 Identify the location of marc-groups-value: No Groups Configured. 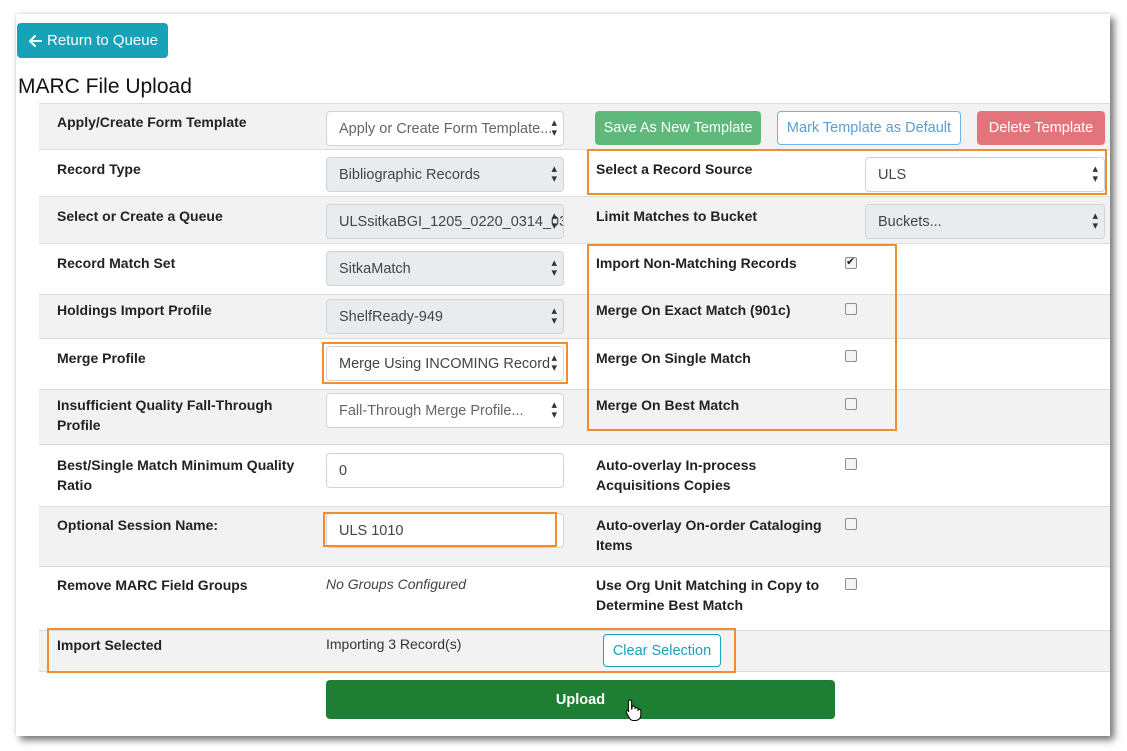
(396, 584).